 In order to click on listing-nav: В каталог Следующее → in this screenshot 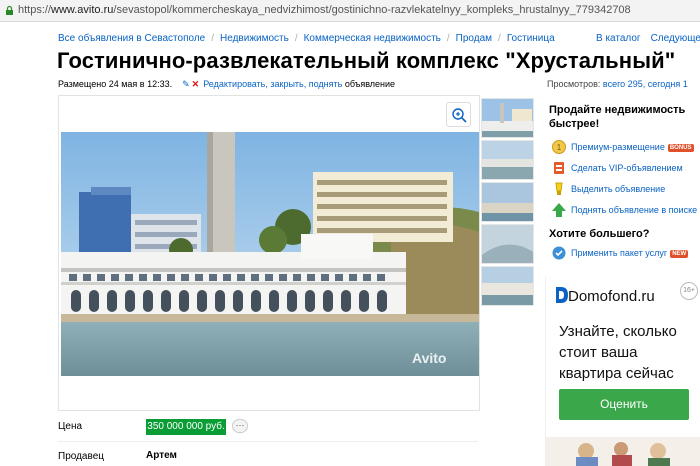, I will do `click(648, 38)`.